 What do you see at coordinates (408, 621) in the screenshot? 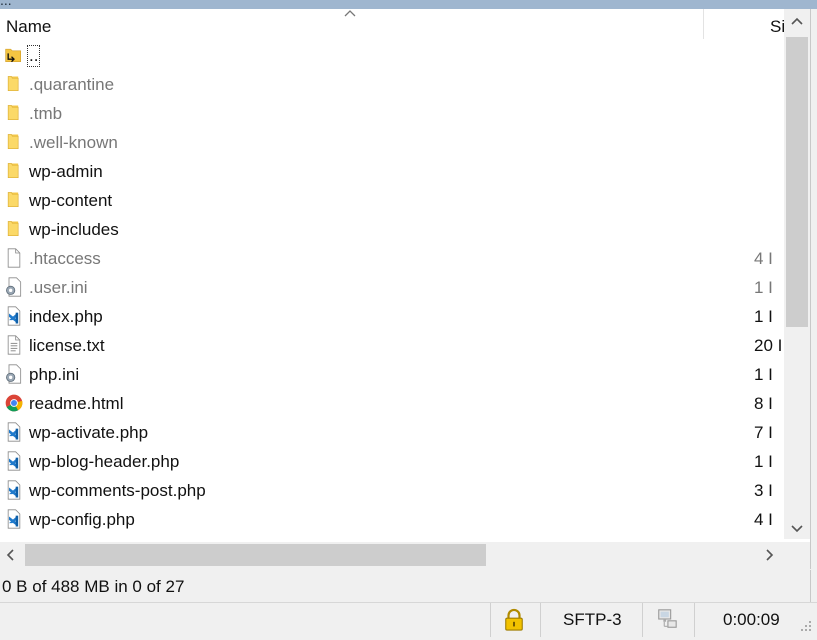
I see `status-bar: SFTP-3 0:00:09` at bounding box center [408, 621].